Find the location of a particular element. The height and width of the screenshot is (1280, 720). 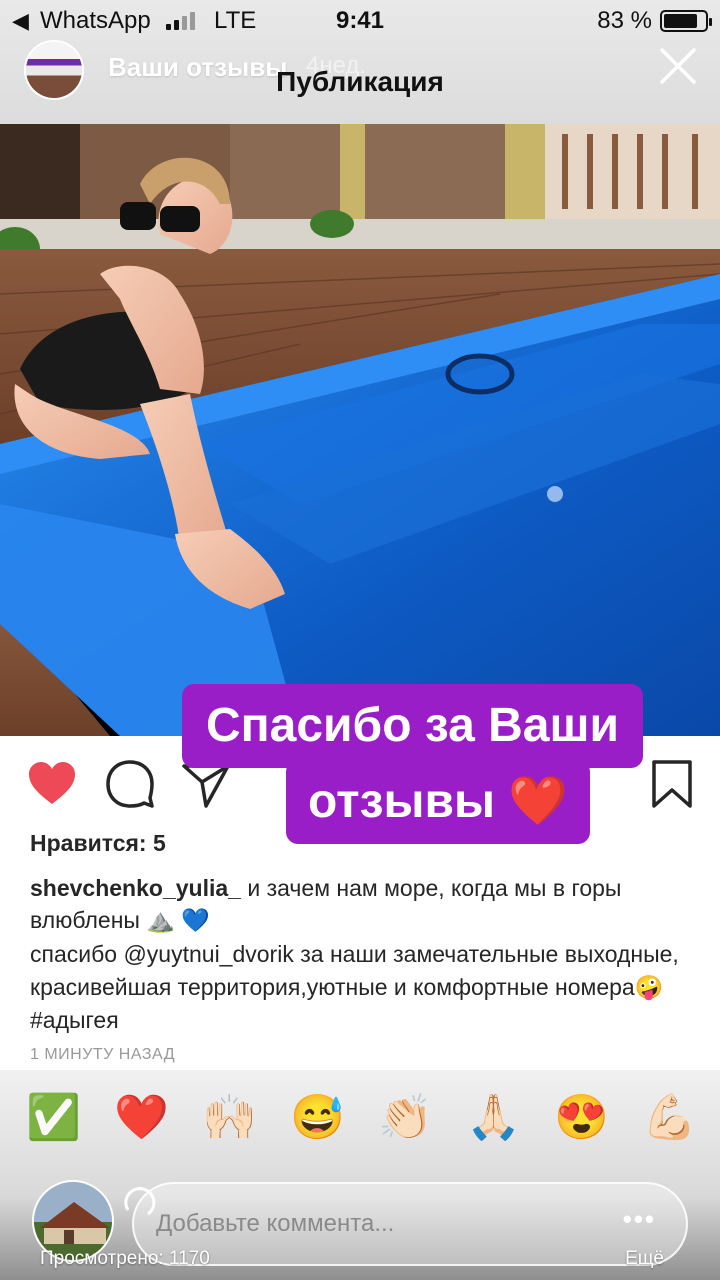

heart-eyes-icon: 😍 is located at coordinates (581, 1118).